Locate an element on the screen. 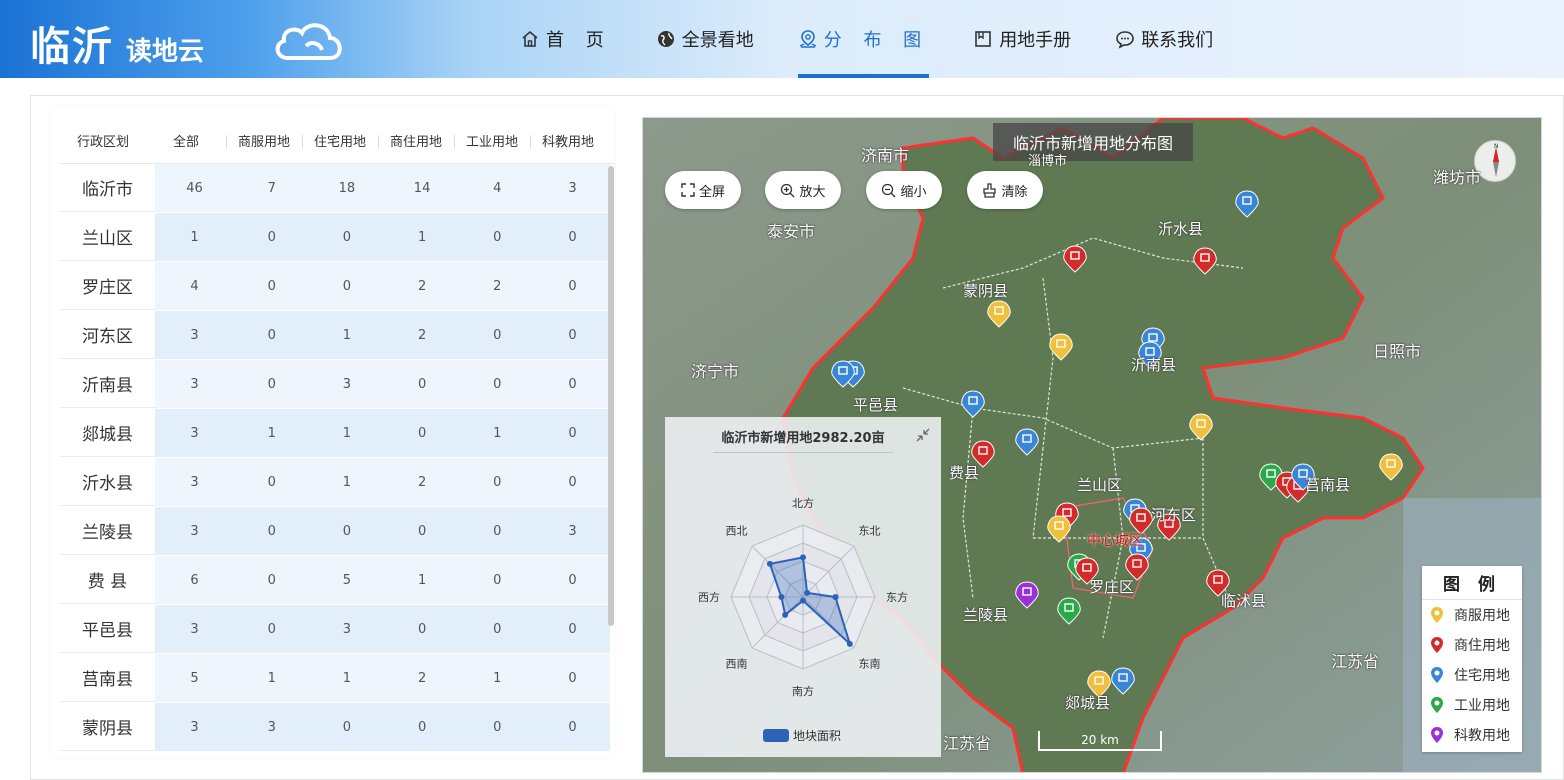 This screenshot has height=780, width=1564. zoom-in-button: 放大 is located at coordinates (803, 190).